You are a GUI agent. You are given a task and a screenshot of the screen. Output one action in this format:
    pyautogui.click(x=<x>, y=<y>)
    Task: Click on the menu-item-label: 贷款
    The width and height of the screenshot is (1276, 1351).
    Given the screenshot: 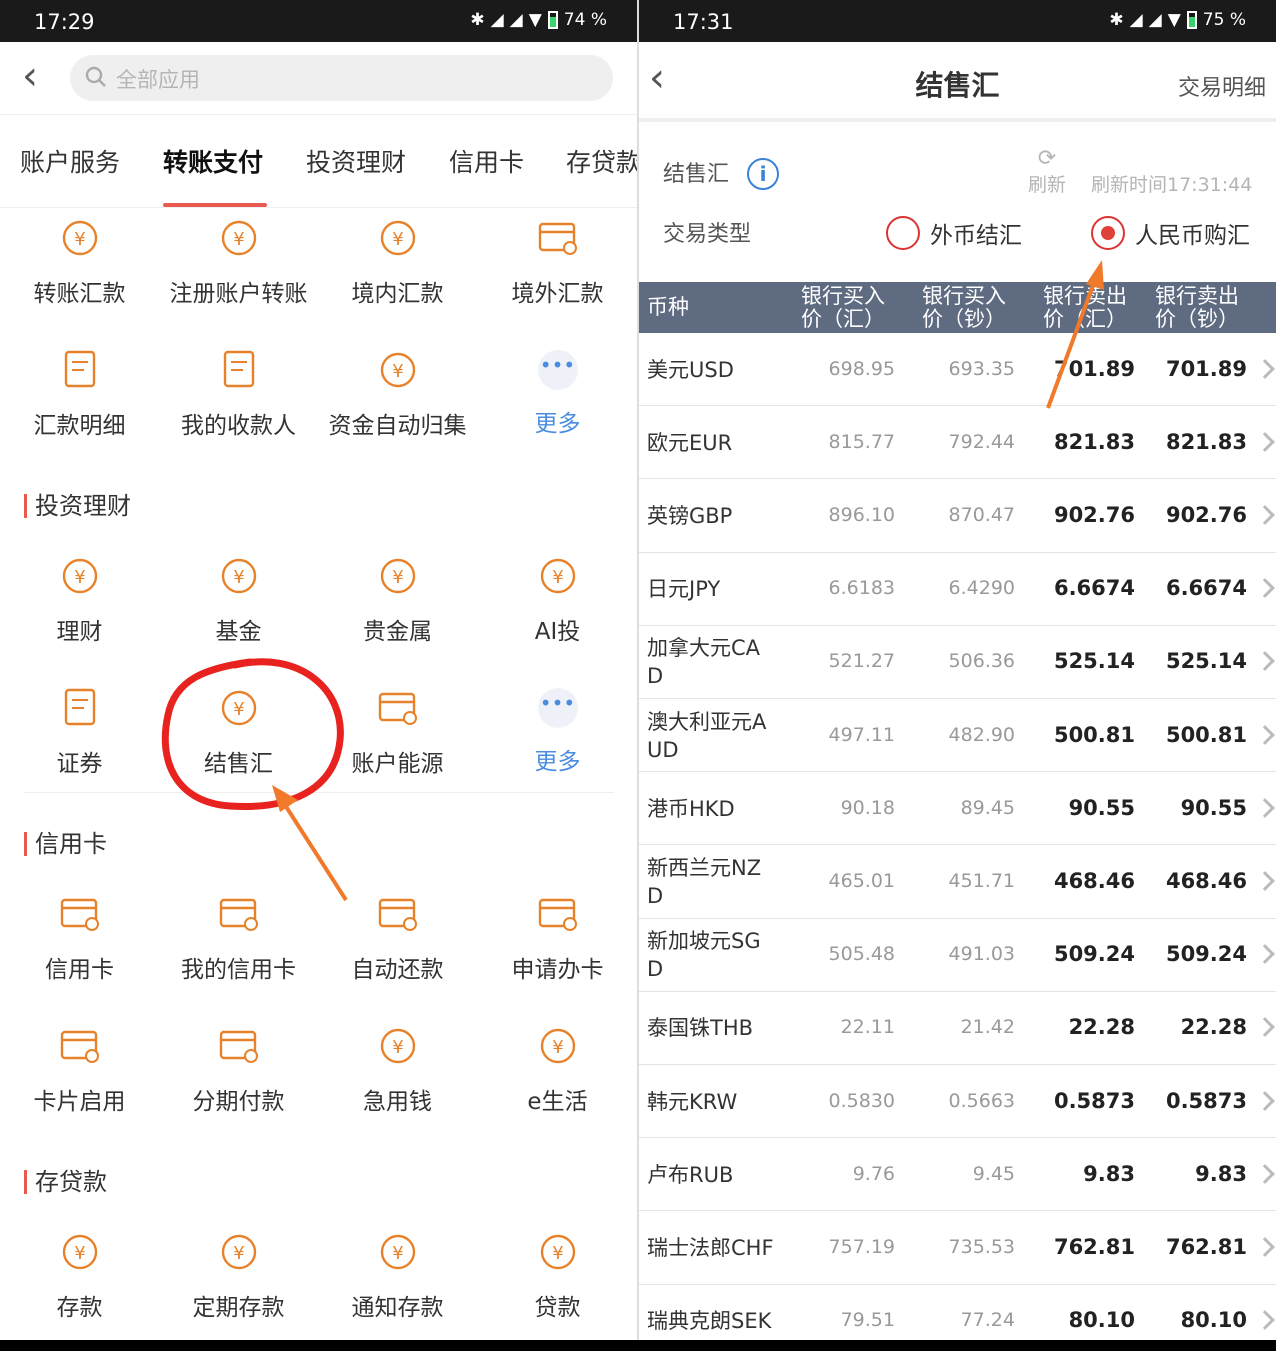 What is the action you would take?
    pyautogui.click(x=557, y=1308)
    